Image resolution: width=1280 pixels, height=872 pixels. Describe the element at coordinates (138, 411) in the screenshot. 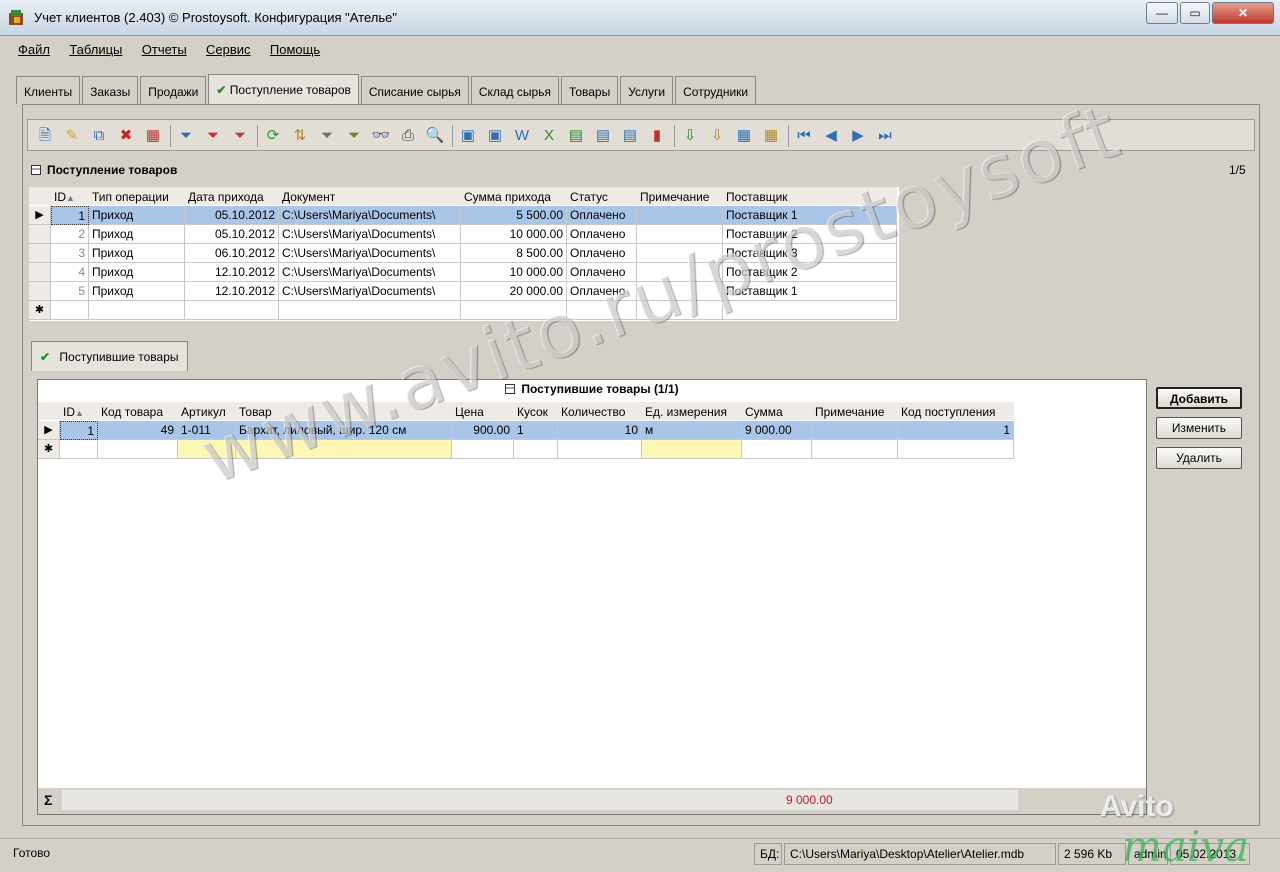

I see `column-header: Код товара` at that location.